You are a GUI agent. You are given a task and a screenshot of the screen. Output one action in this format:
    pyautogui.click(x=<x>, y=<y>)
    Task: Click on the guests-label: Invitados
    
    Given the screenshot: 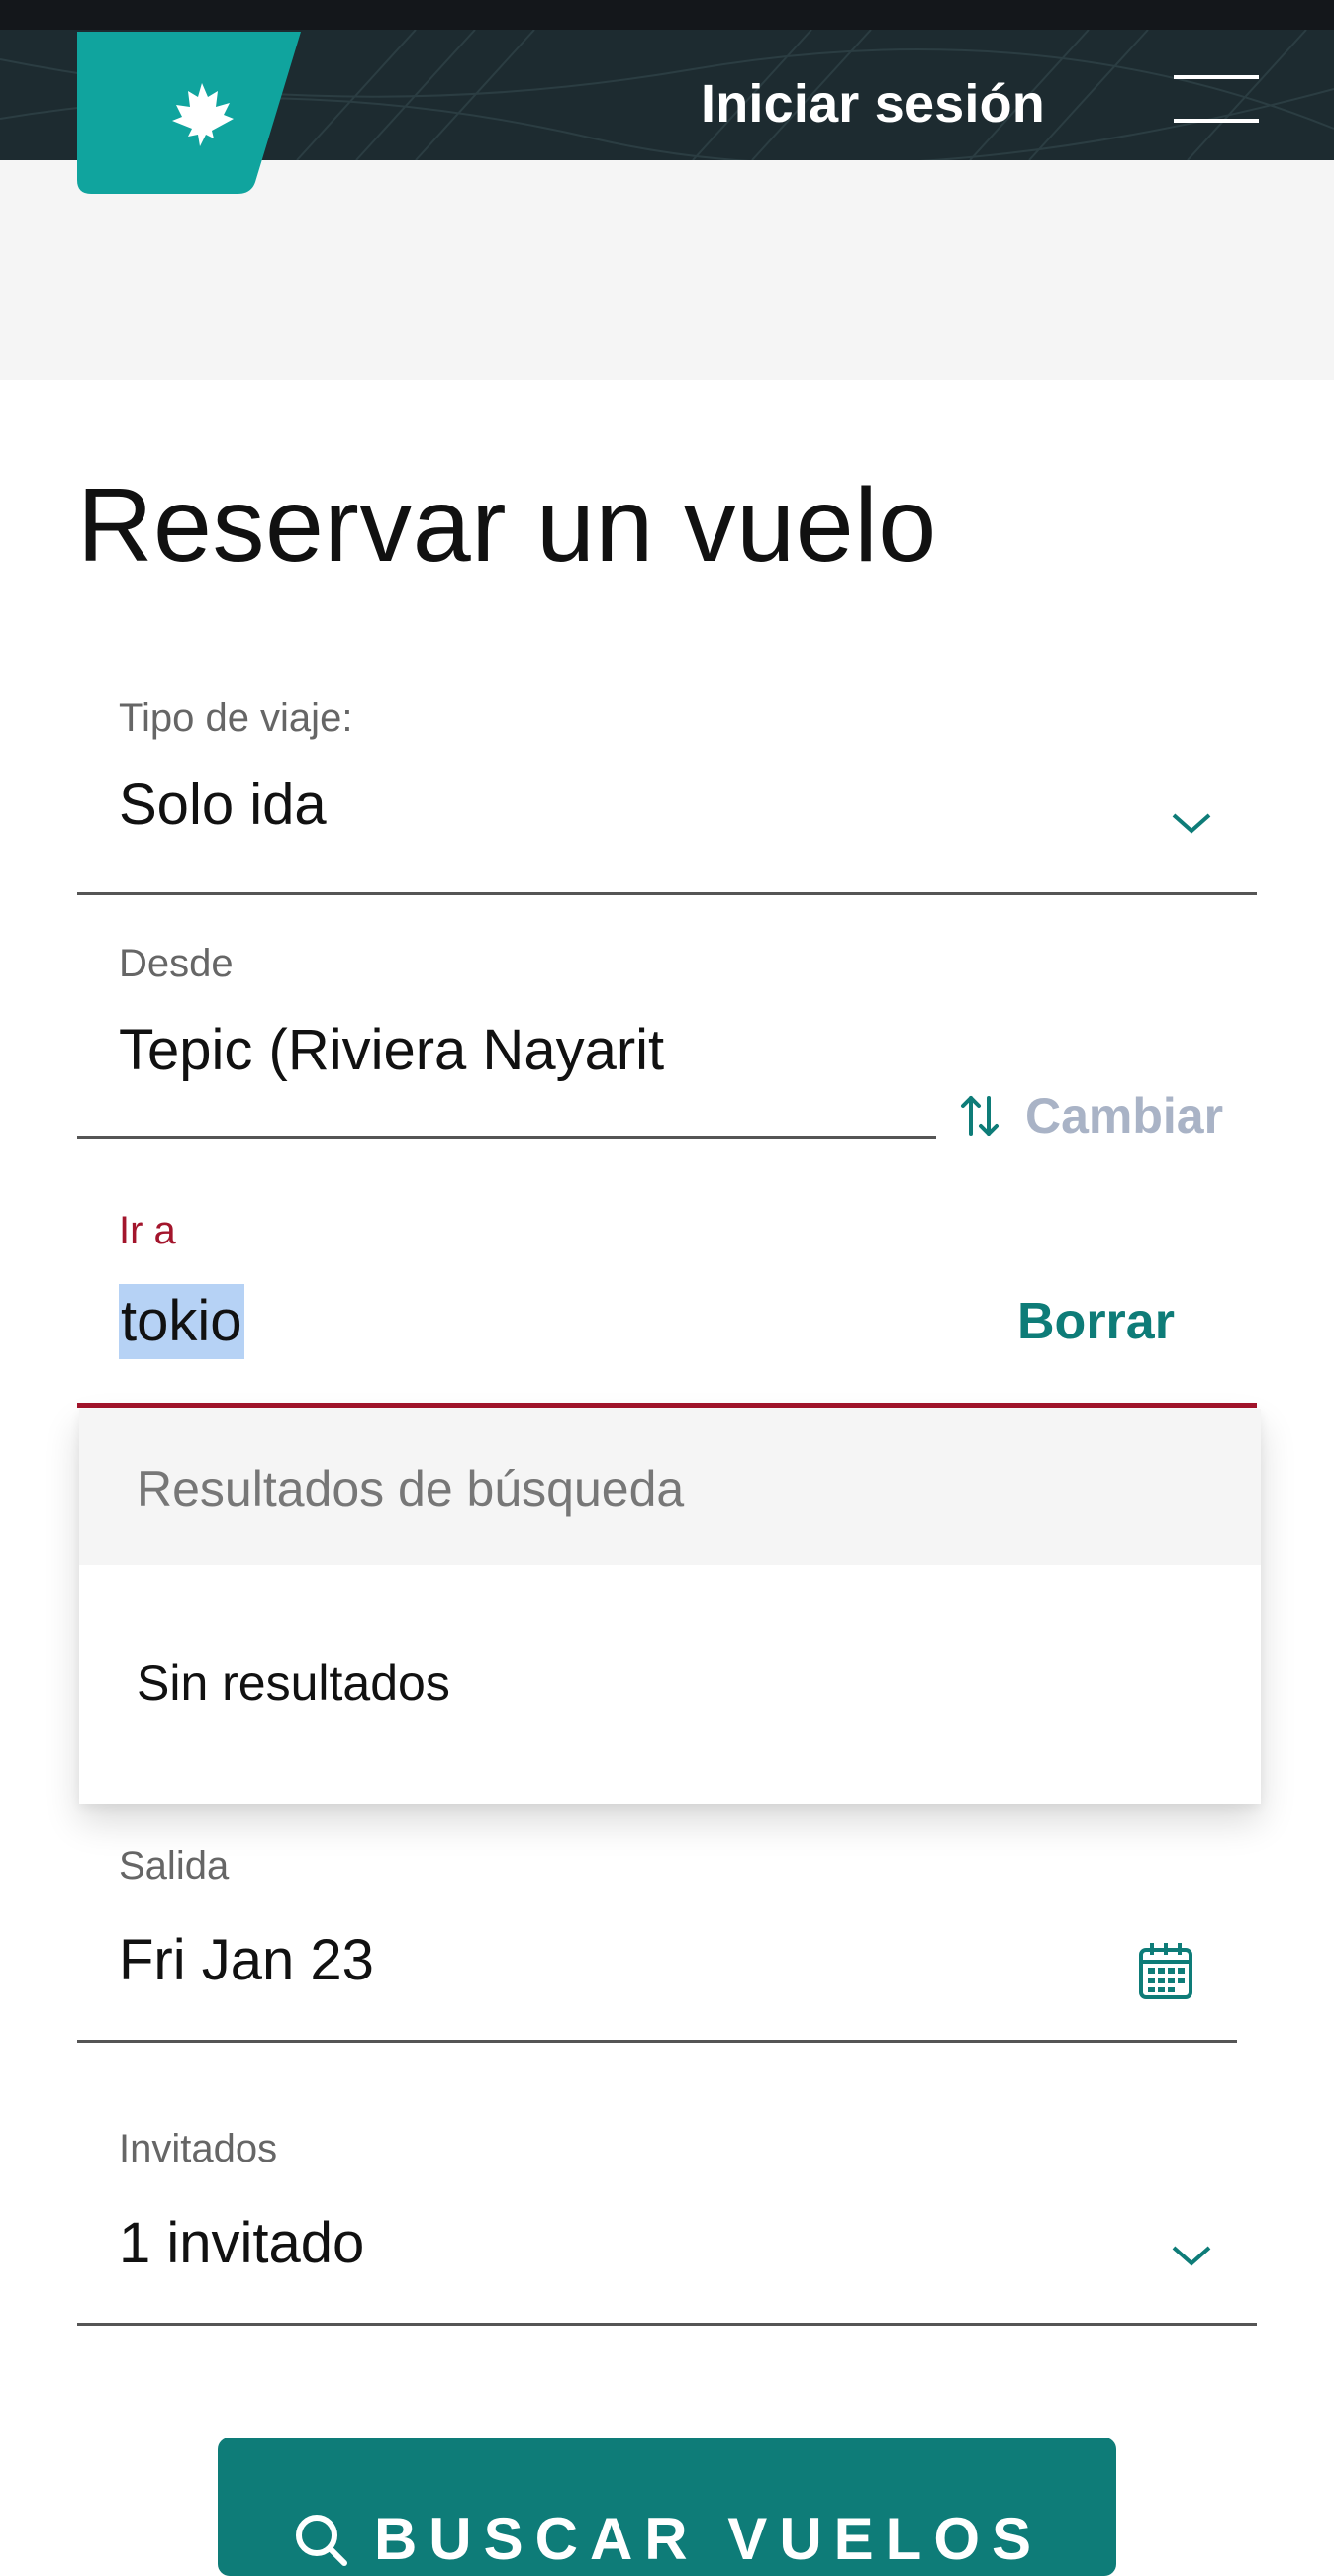 What is the action you would take?
    pyautogui.click(x=199, y=2149)
    